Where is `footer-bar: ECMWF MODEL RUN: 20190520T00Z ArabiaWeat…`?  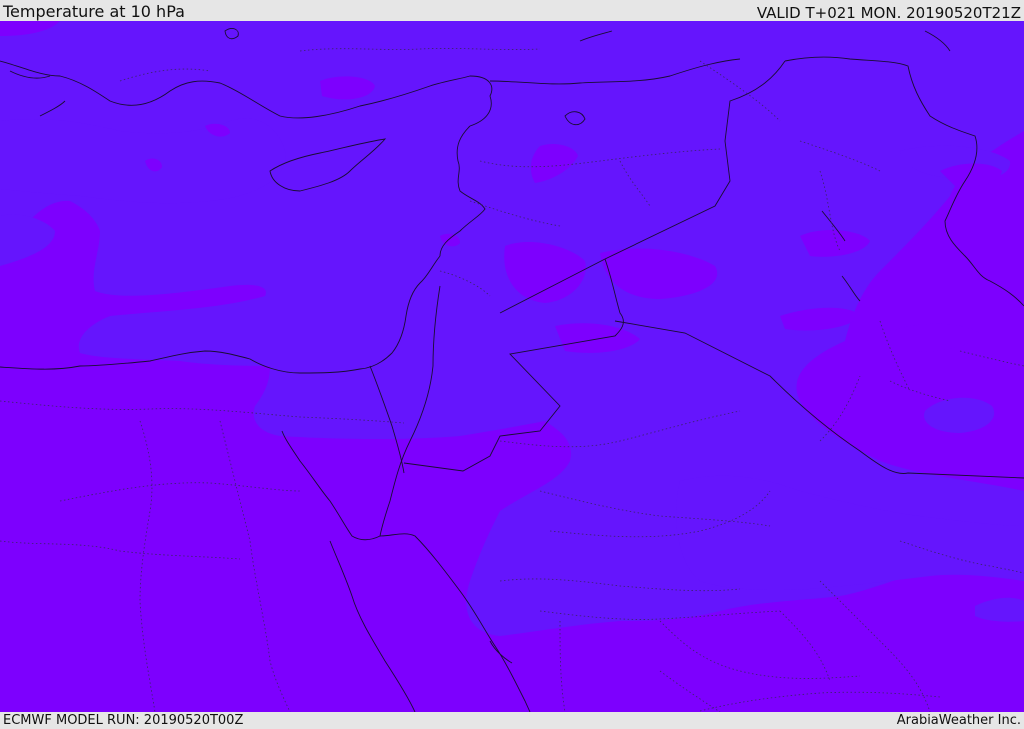
footer-bar: ECMWF MODEL RUN: 20190520T00Z ArabiaWeat… is located at coordinates (512, 720).